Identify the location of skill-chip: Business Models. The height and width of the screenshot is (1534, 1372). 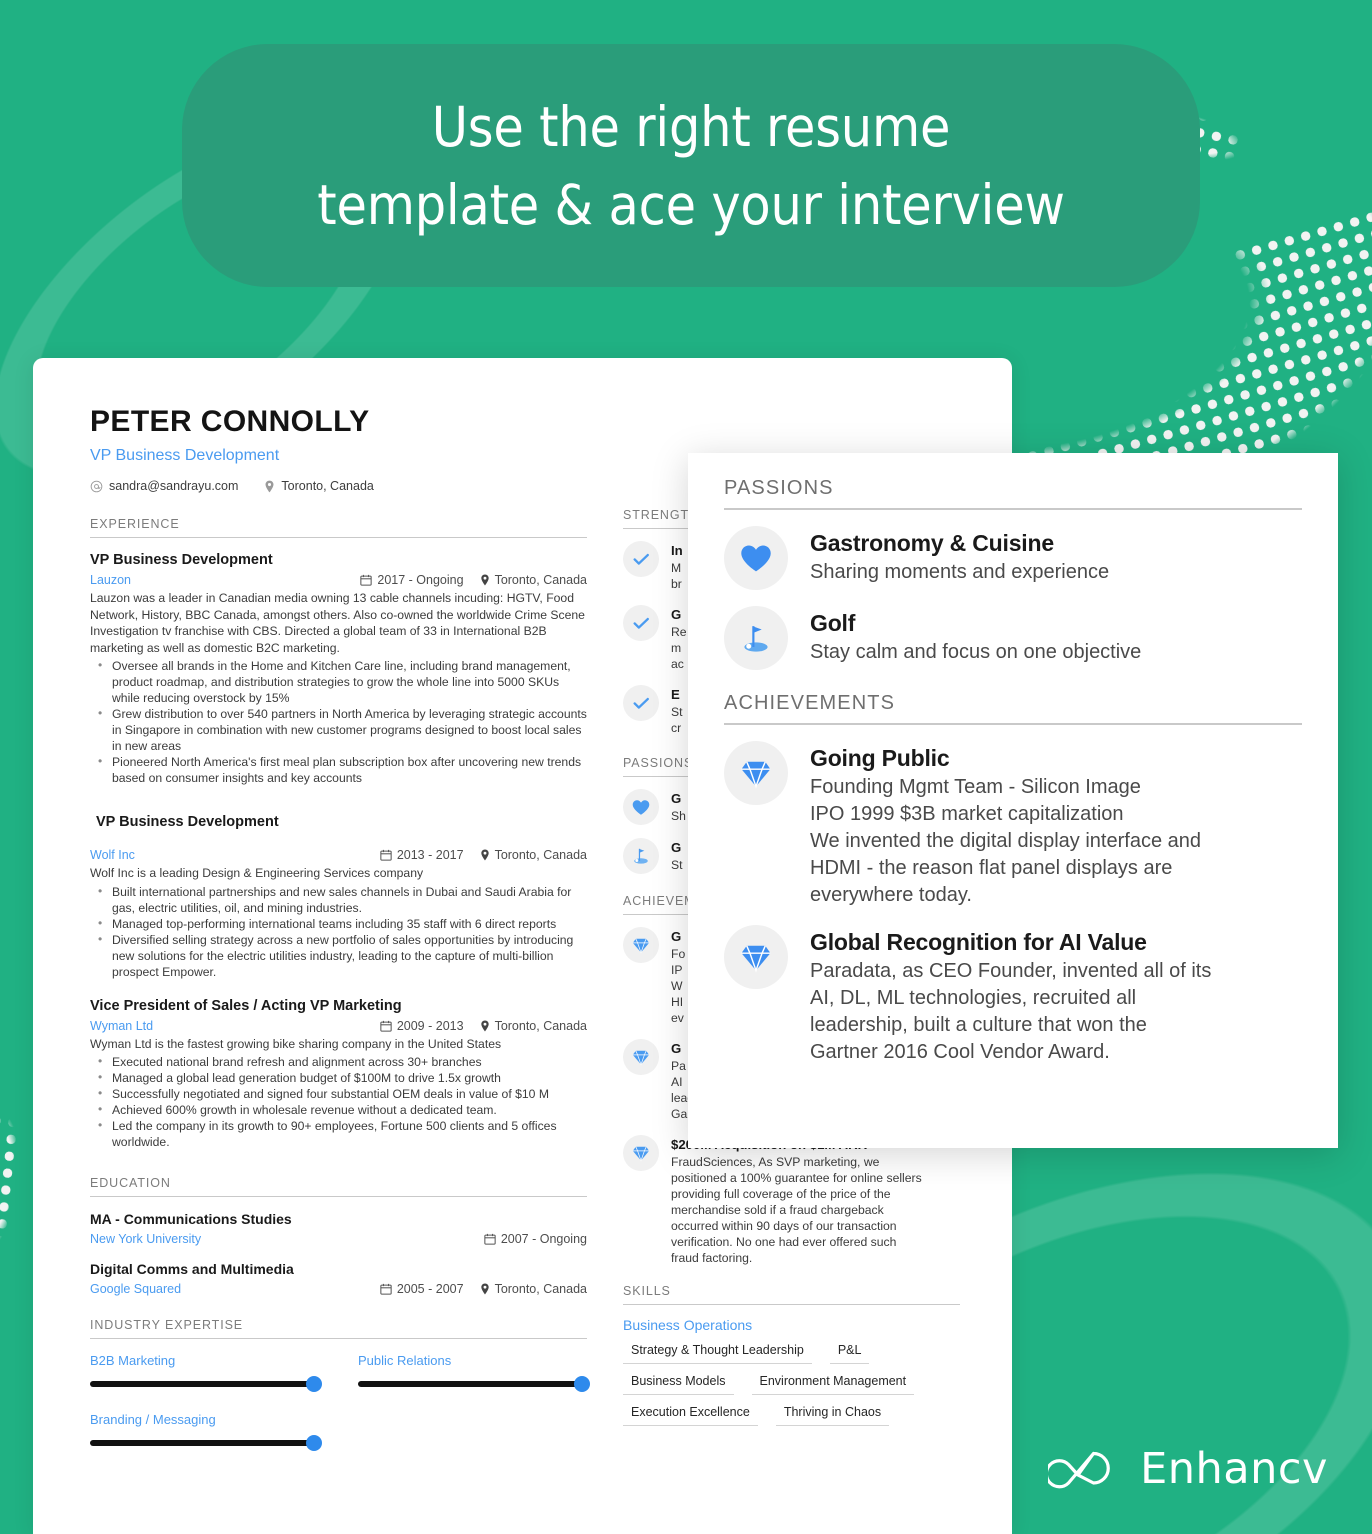
(678, 1383).